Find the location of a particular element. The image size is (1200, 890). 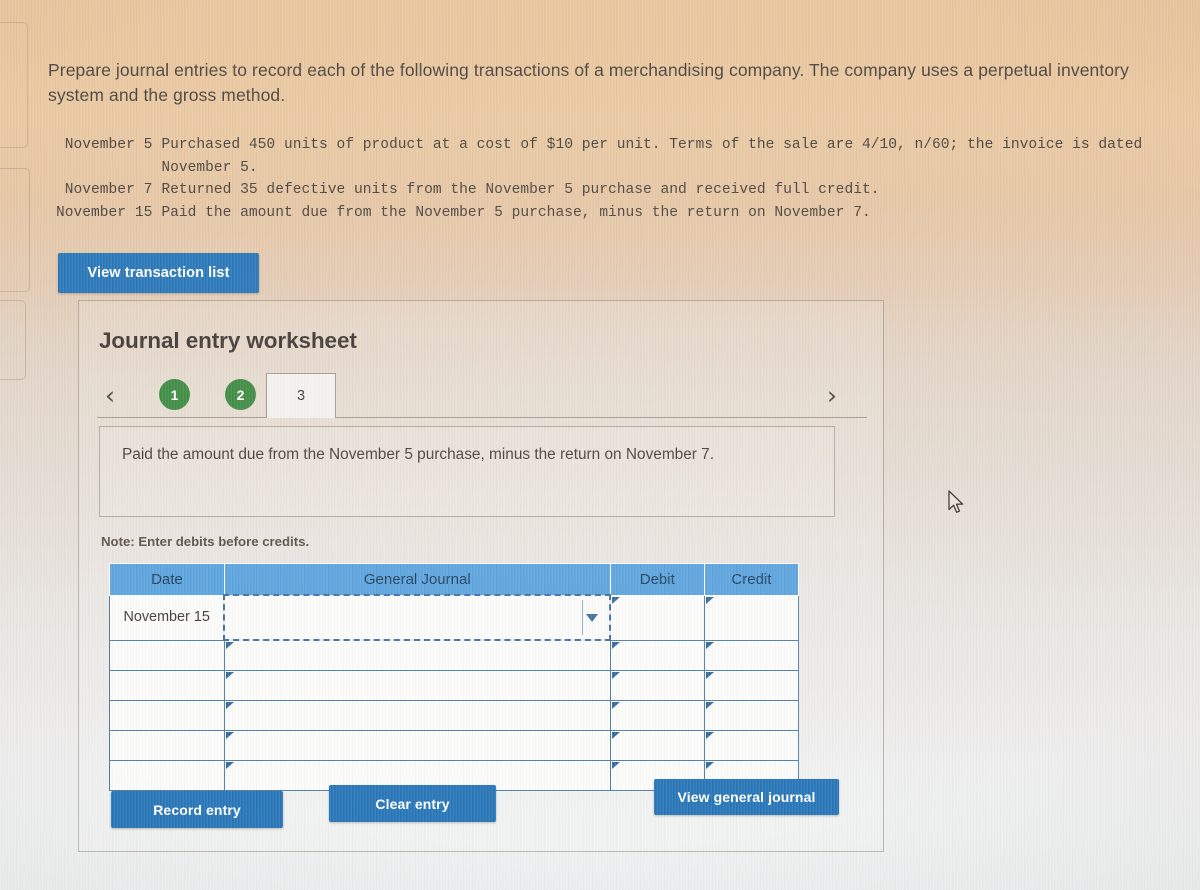

dropdown-separator is located at coordinates (583, 617).